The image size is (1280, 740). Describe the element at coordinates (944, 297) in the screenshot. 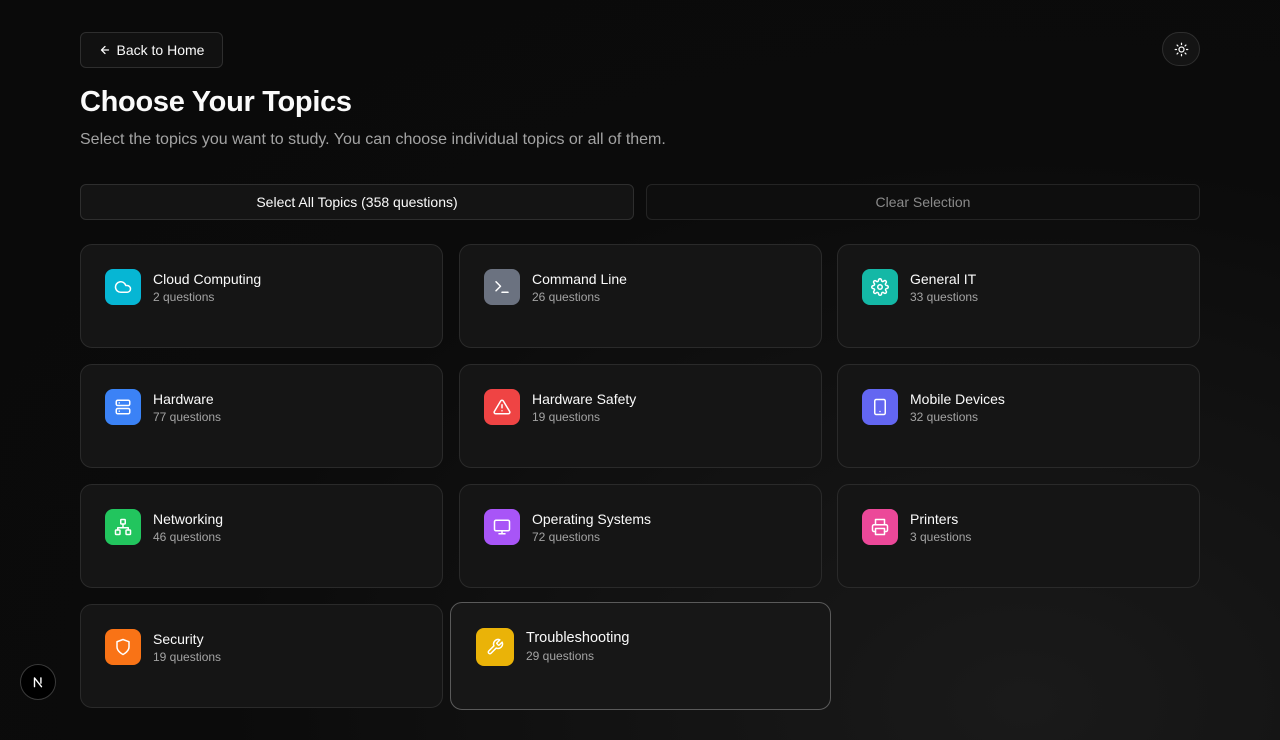

I see `topic-count: 33 questions` at that location.